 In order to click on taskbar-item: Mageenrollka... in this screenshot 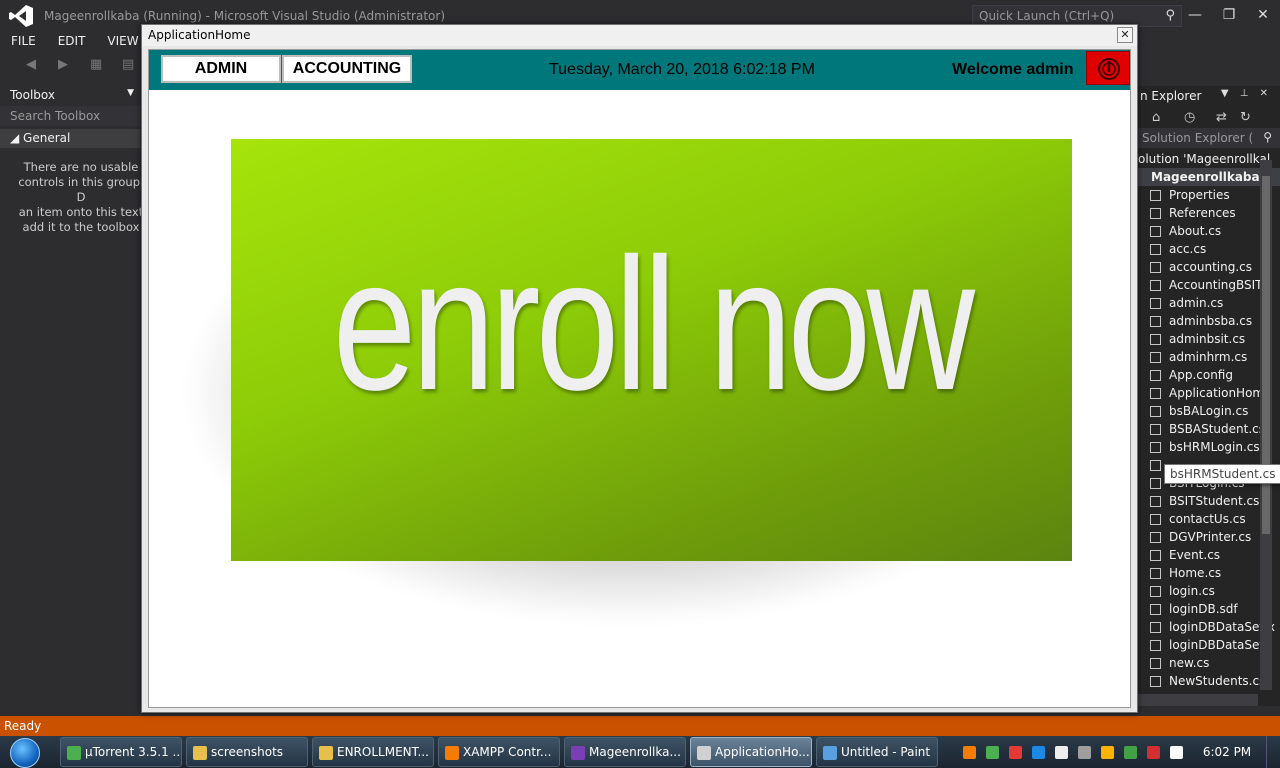, I will do `click(625, 752)`.